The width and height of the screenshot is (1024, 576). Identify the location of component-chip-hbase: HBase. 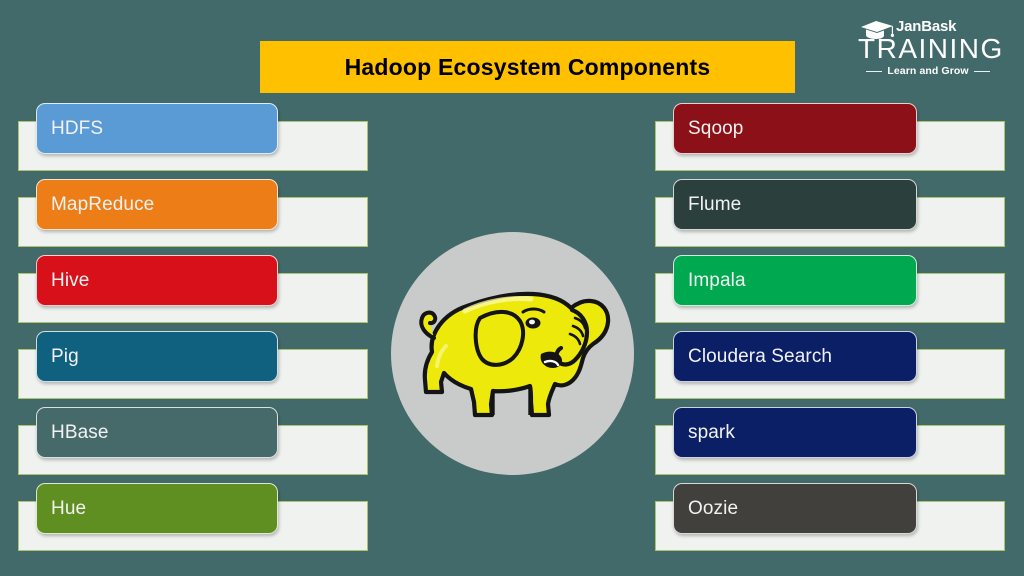
(157, 432).